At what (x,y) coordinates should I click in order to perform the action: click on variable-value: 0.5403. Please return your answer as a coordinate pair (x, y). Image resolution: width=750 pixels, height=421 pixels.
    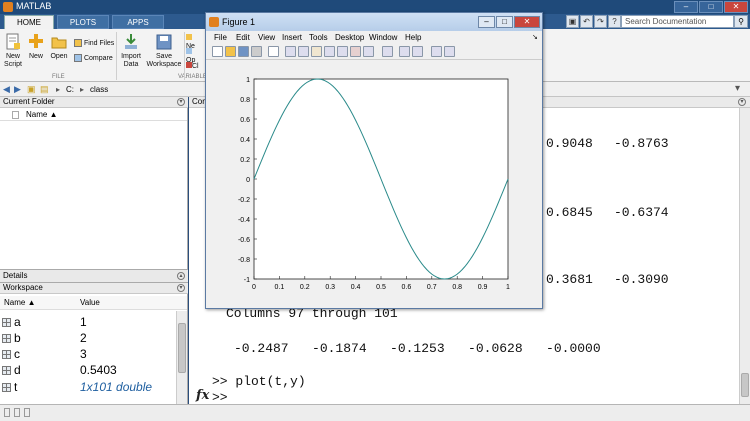
    Looking at the image, I should click on (98, 370).